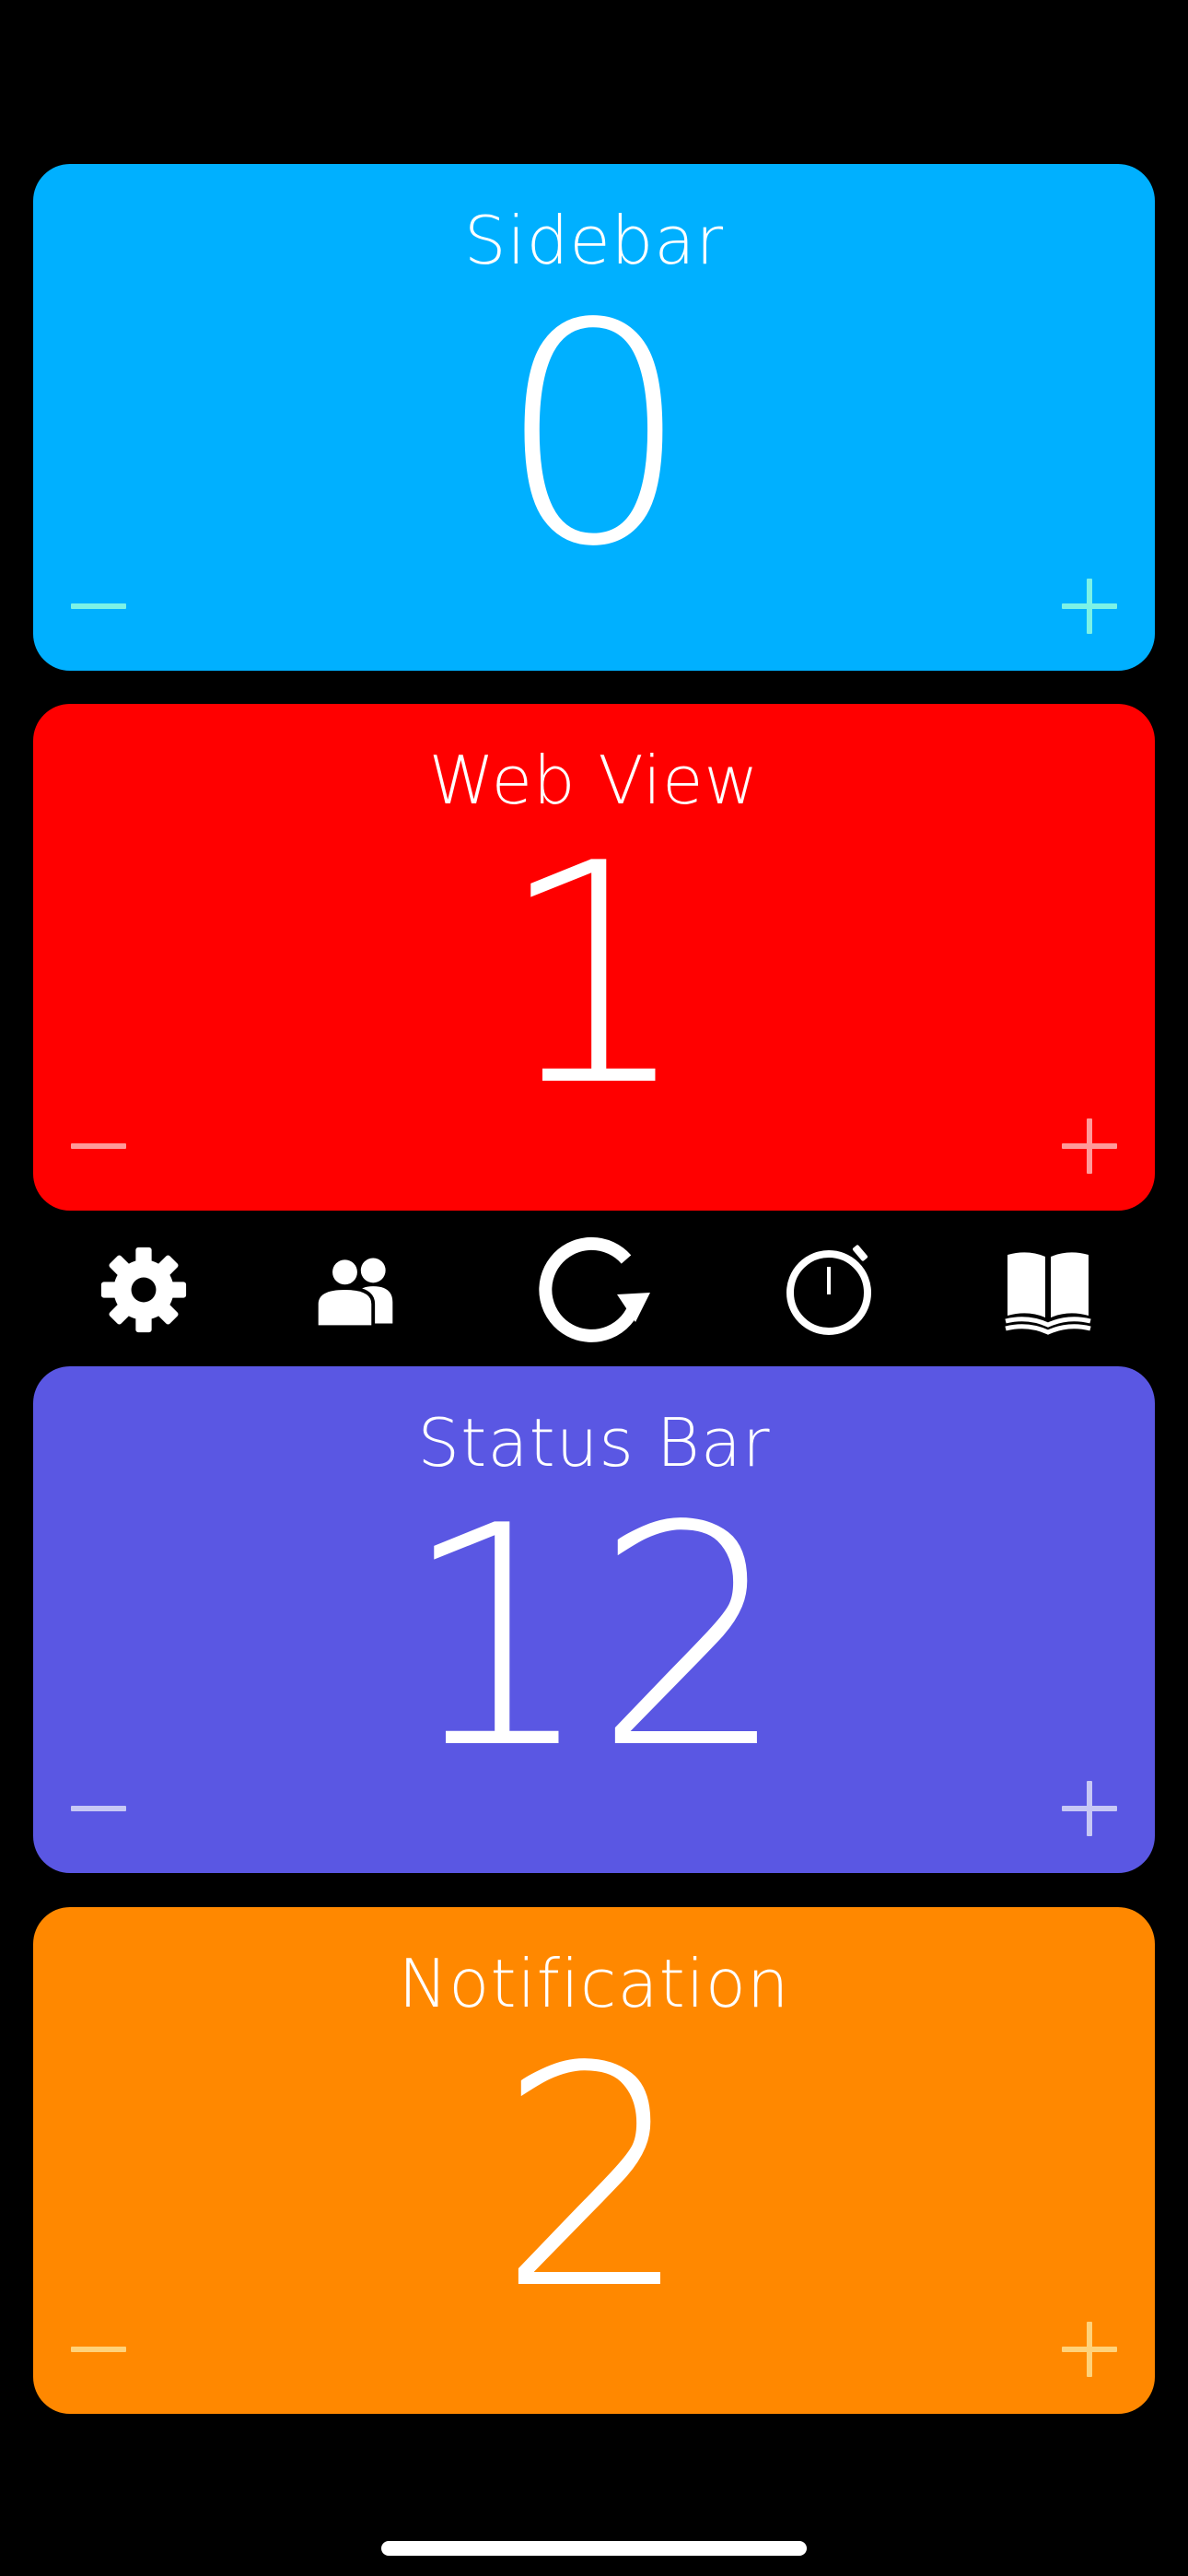 This screenshot has width=1188, height=2576. What do you see at coordinates (594, 436) in the screenshot?
I see `counter-value: 0` at bounding box center [594, 436].